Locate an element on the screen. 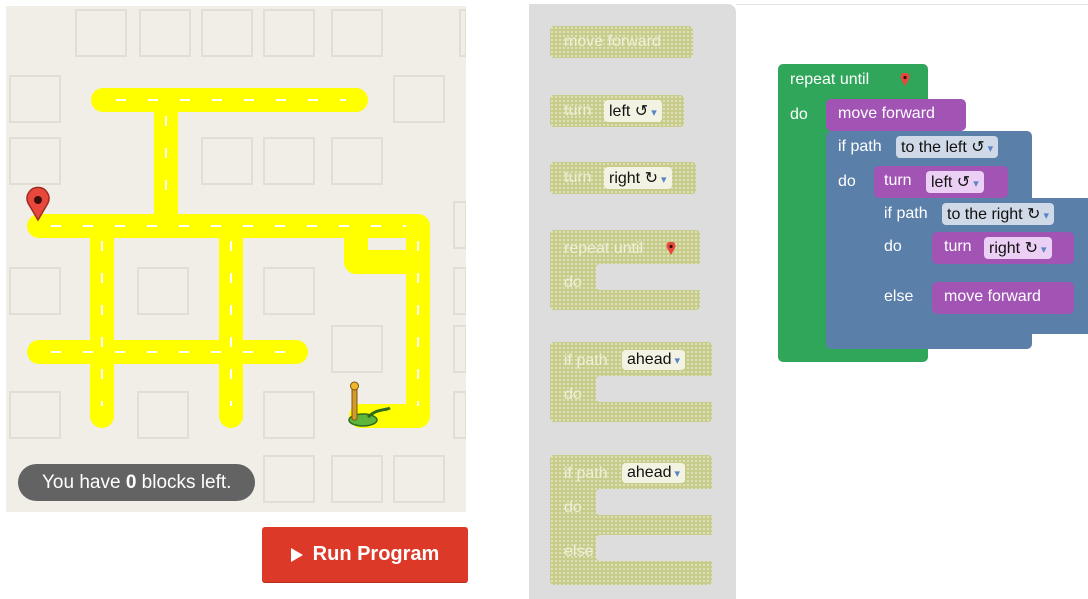 Image resolution: width=1088 pixels, height=599 pixels. move-forward-block: move forward is located at coordinates (896, 115).